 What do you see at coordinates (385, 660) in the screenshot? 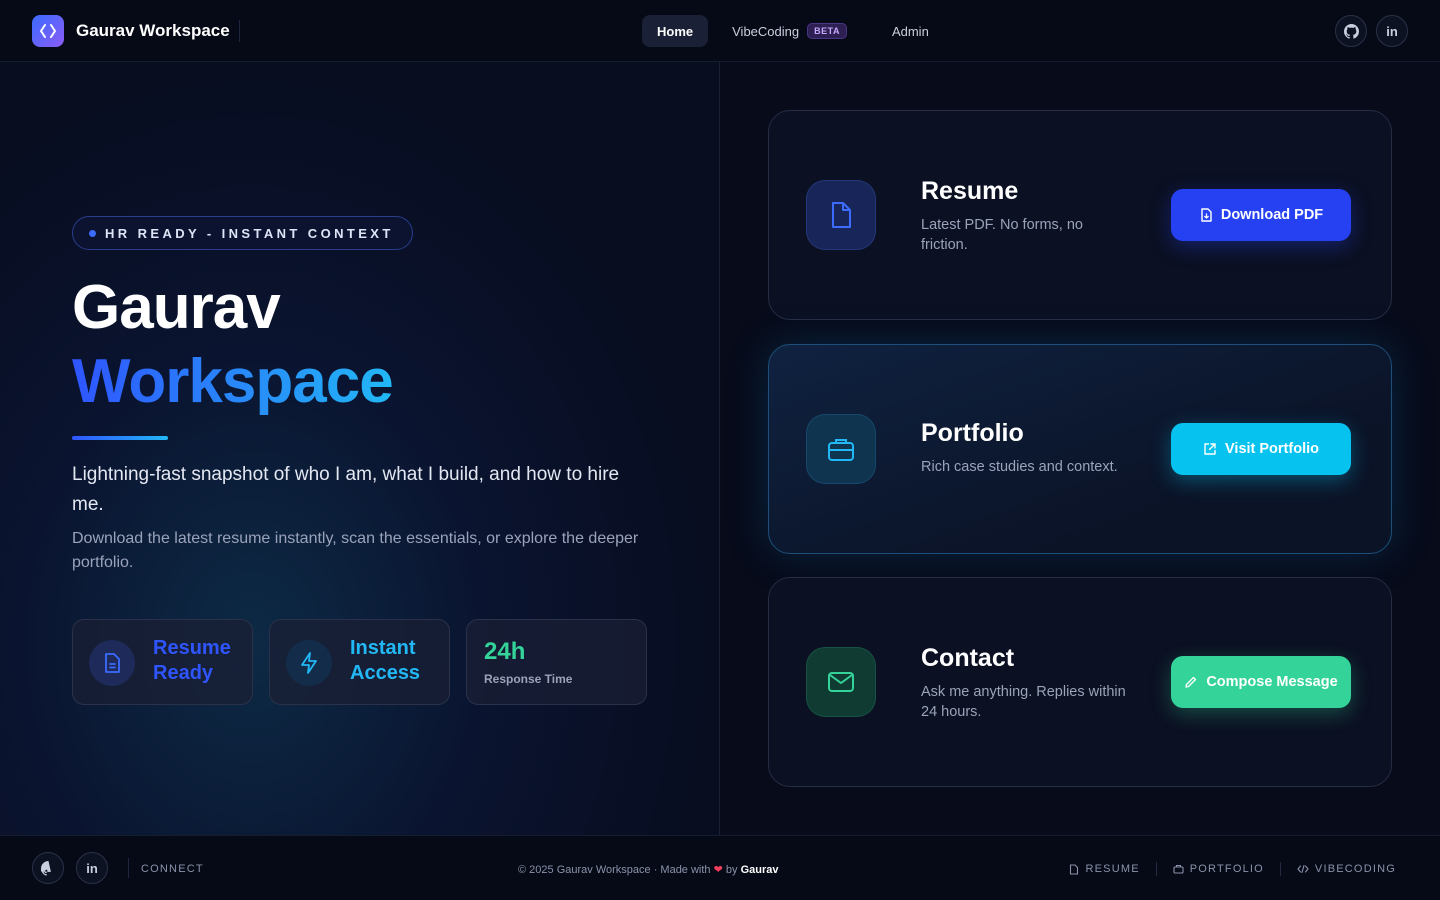
I see `stat-instant-access-label: Instant Access` at bounding box center [385, 660].